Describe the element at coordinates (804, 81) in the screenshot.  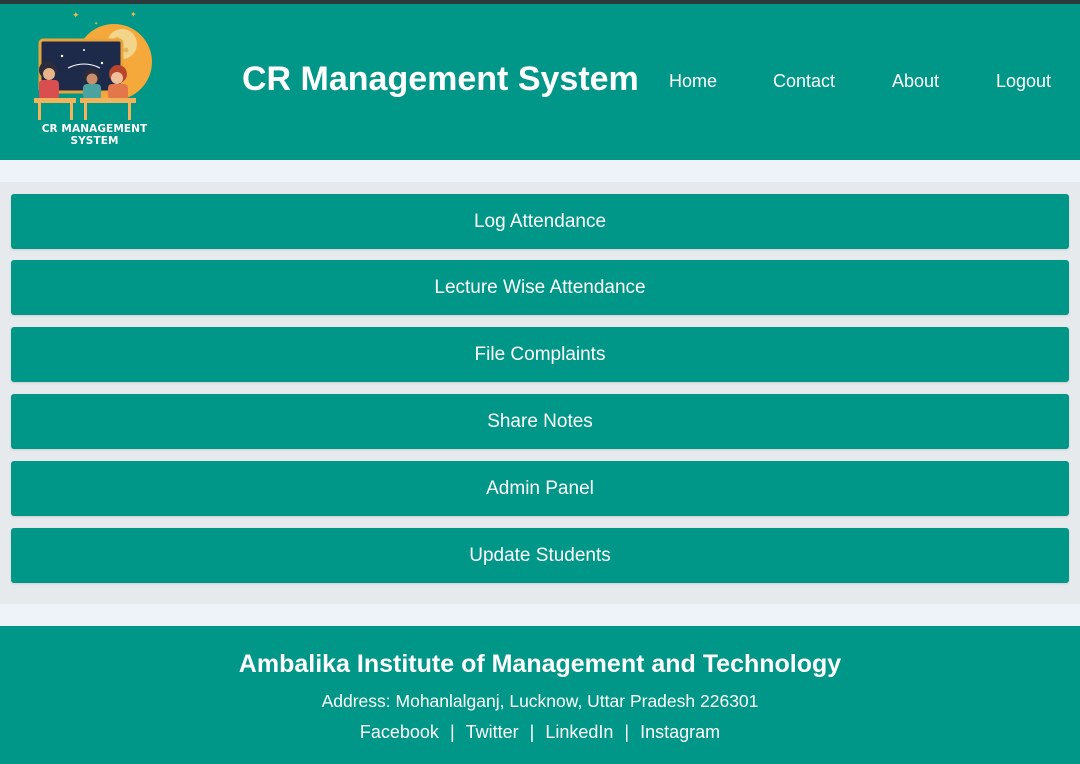
I see `nav-contact-link: Contact` at that location.